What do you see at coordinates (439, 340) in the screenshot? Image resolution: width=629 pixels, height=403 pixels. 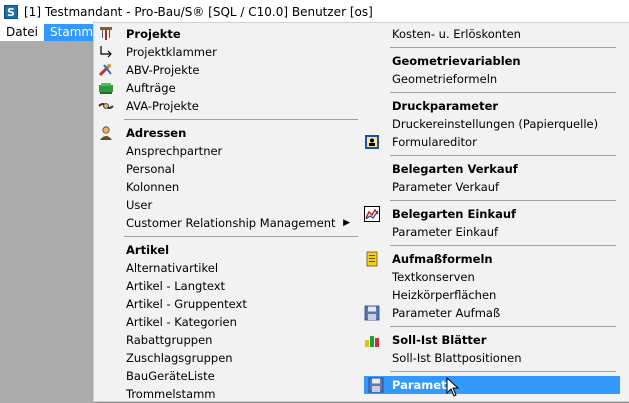 I see `menu-item-label: Soll-Ist Blätter` at bounding box center [439, 340].